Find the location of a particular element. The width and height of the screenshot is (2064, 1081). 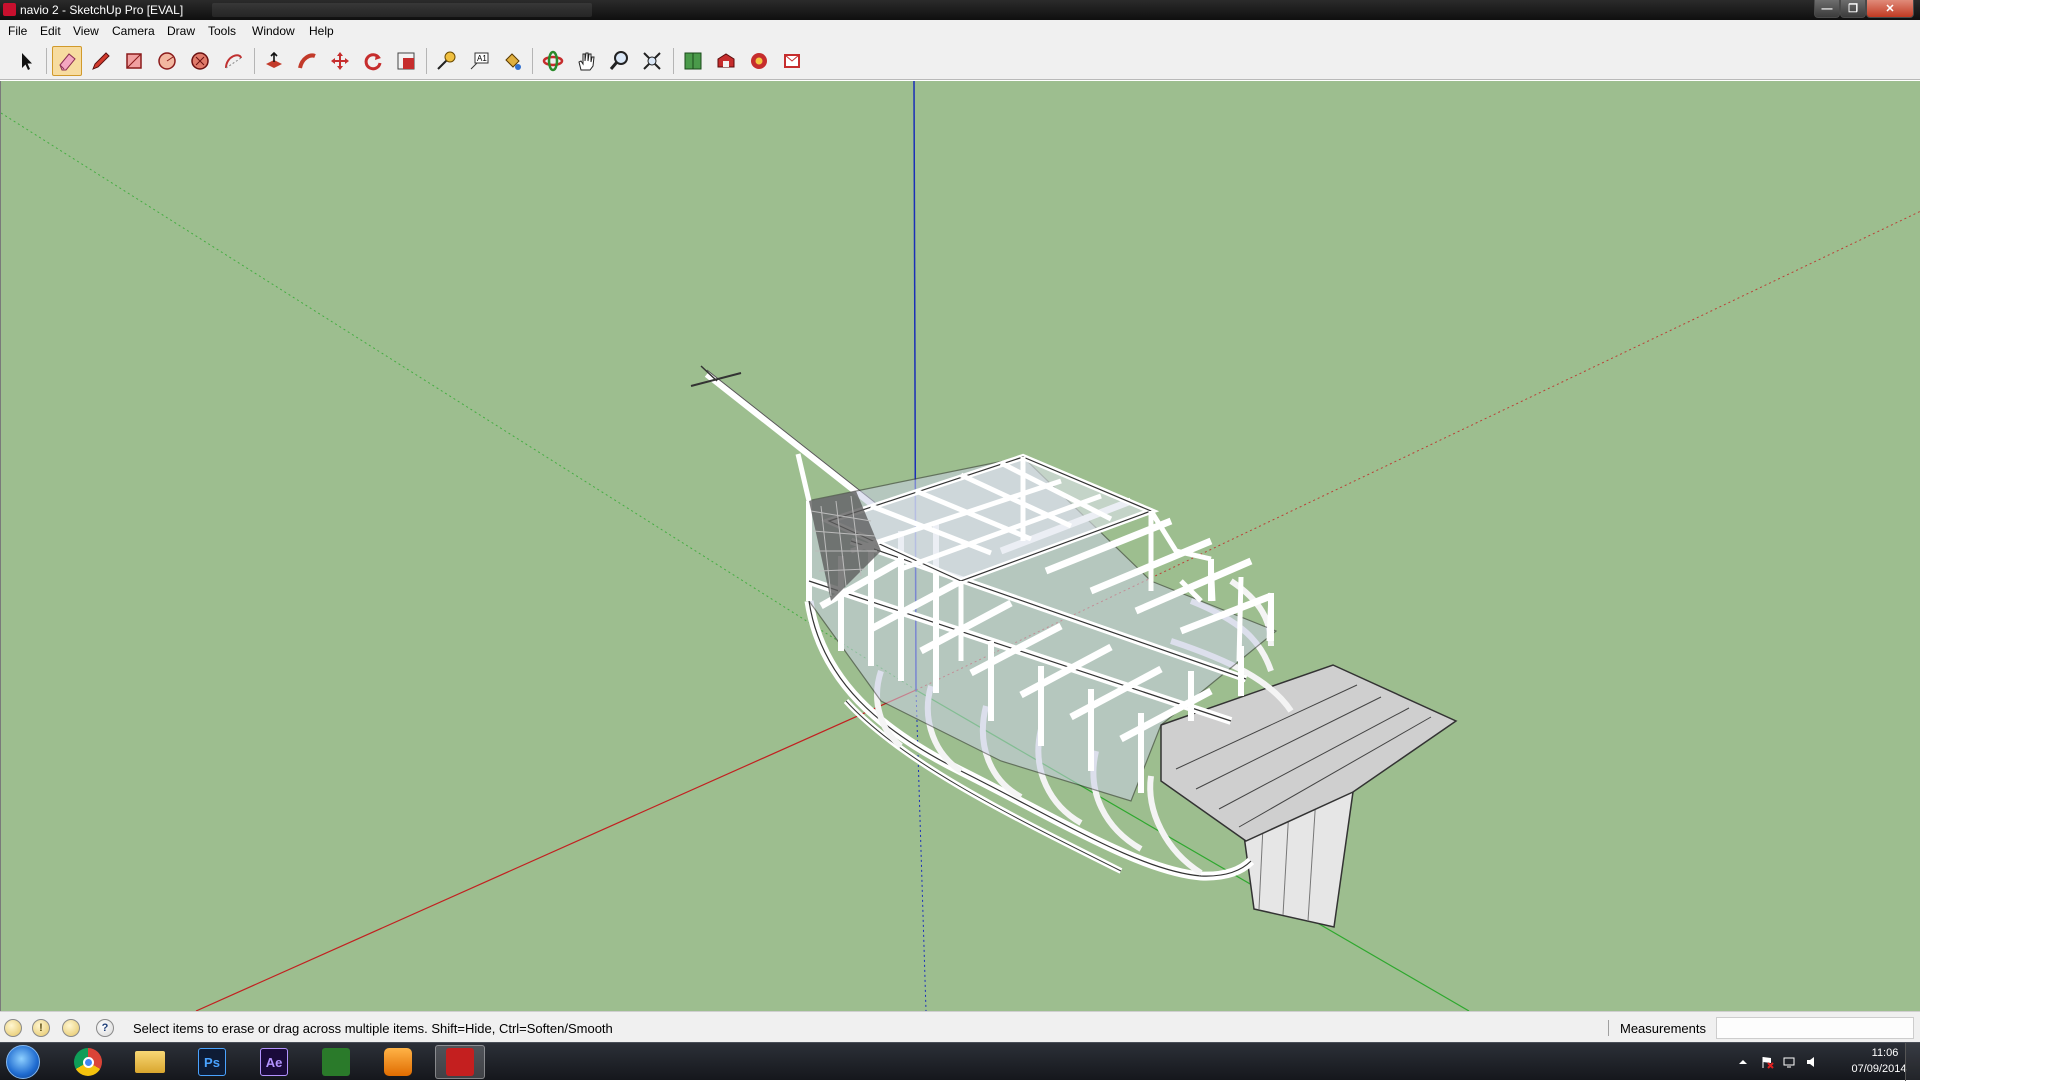

bowsprit is located at coordinates (785, 438).